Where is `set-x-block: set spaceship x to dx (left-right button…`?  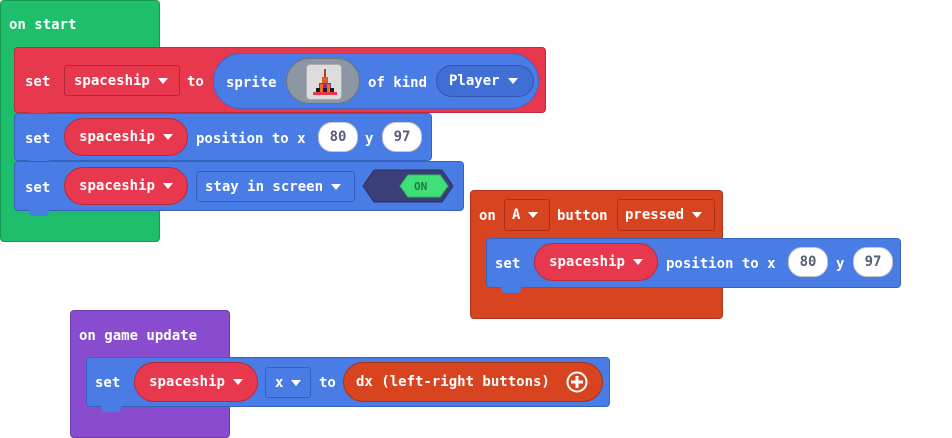 set-x-block: set spaceship x to dx (left-right button… is located at coordinates (348, 384).